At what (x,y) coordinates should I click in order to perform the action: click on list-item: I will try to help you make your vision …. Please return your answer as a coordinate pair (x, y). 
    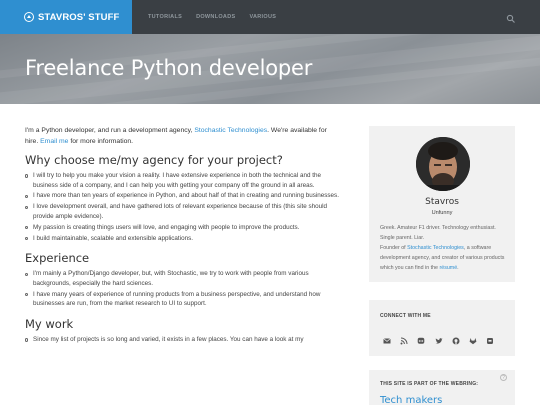
    Looking at the image, I should click on (182, 180).